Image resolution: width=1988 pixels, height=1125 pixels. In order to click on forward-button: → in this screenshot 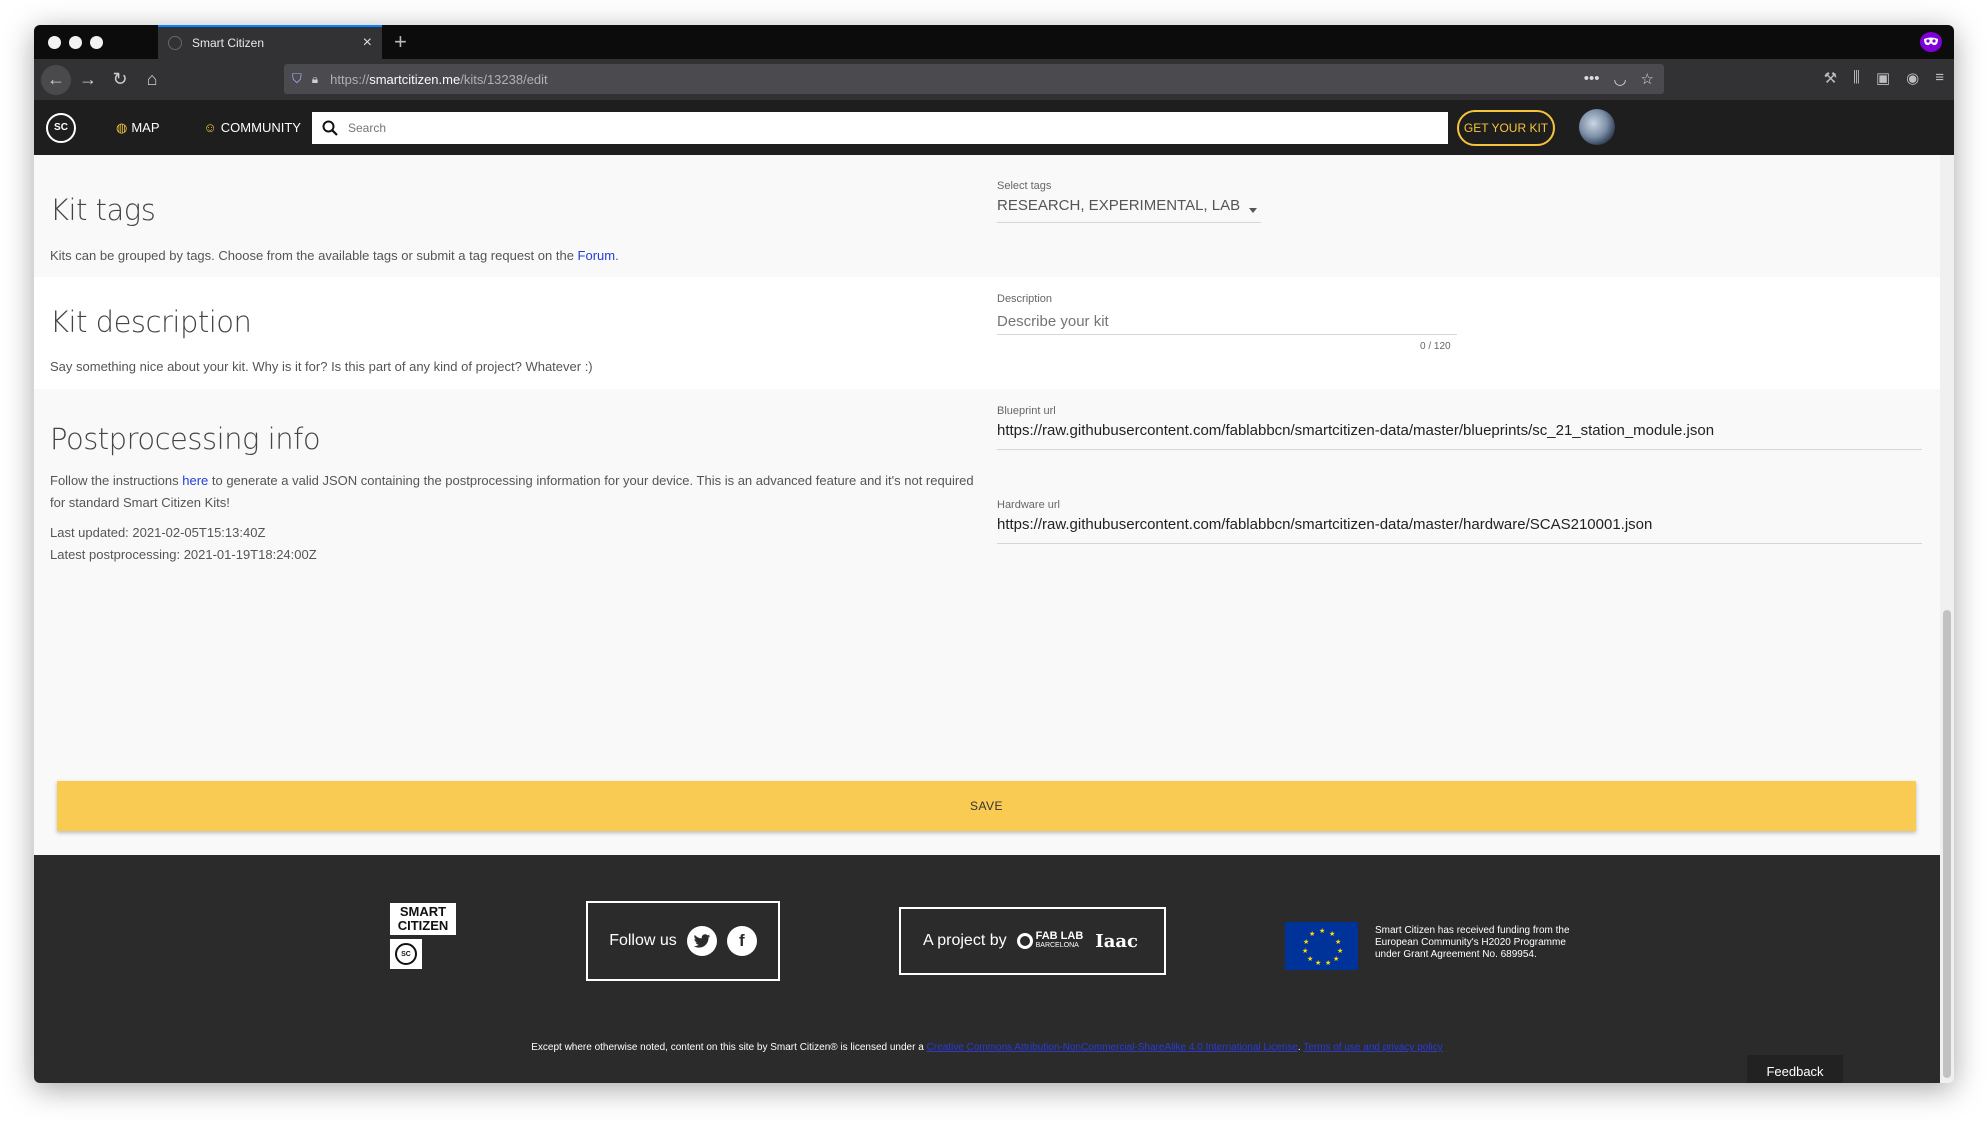, I will do `click(88, 80)`.